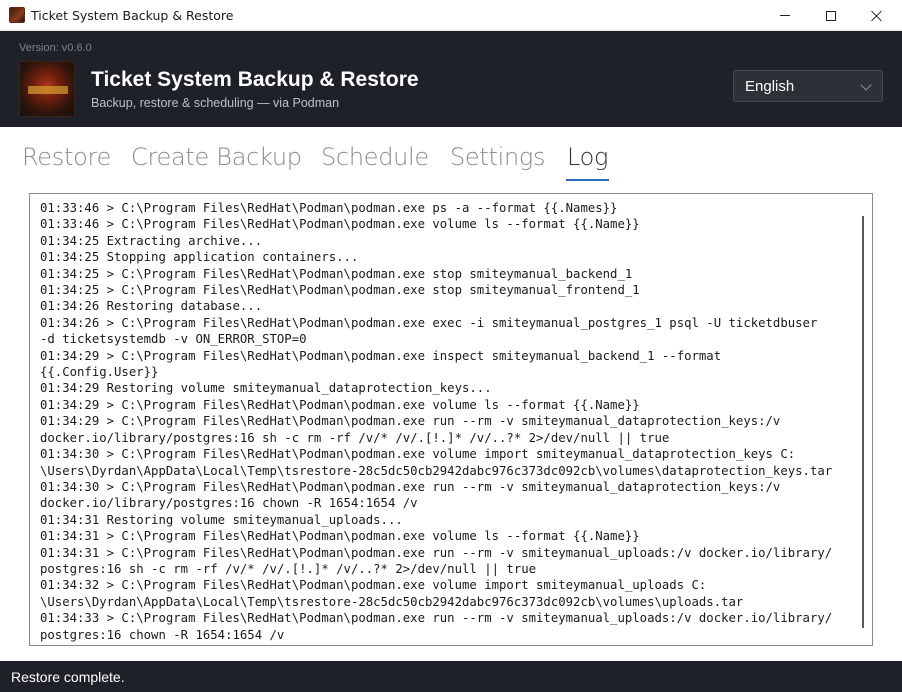  Describe the element at coordinates (99, 372) in the screenshot. I see `log-line: {{.Config.User}}` at that location.